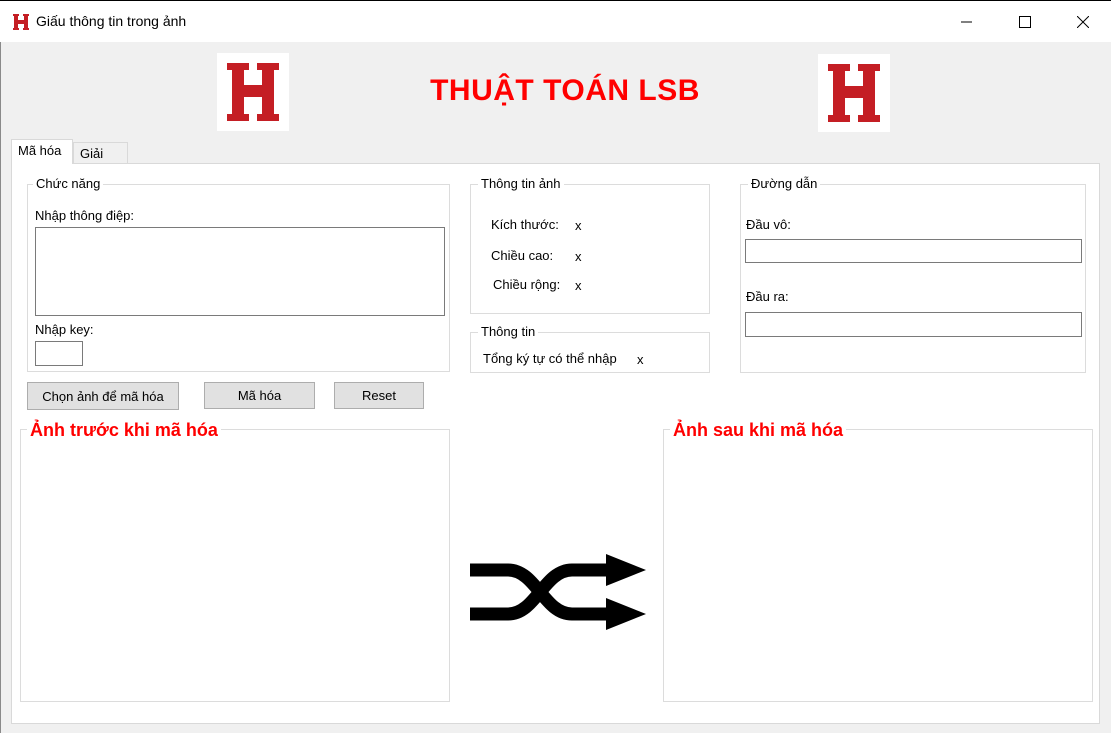 Image resolution: width=1111 pixels, height=733 pixels. I want to click on input-path-field, so click(913, 251).